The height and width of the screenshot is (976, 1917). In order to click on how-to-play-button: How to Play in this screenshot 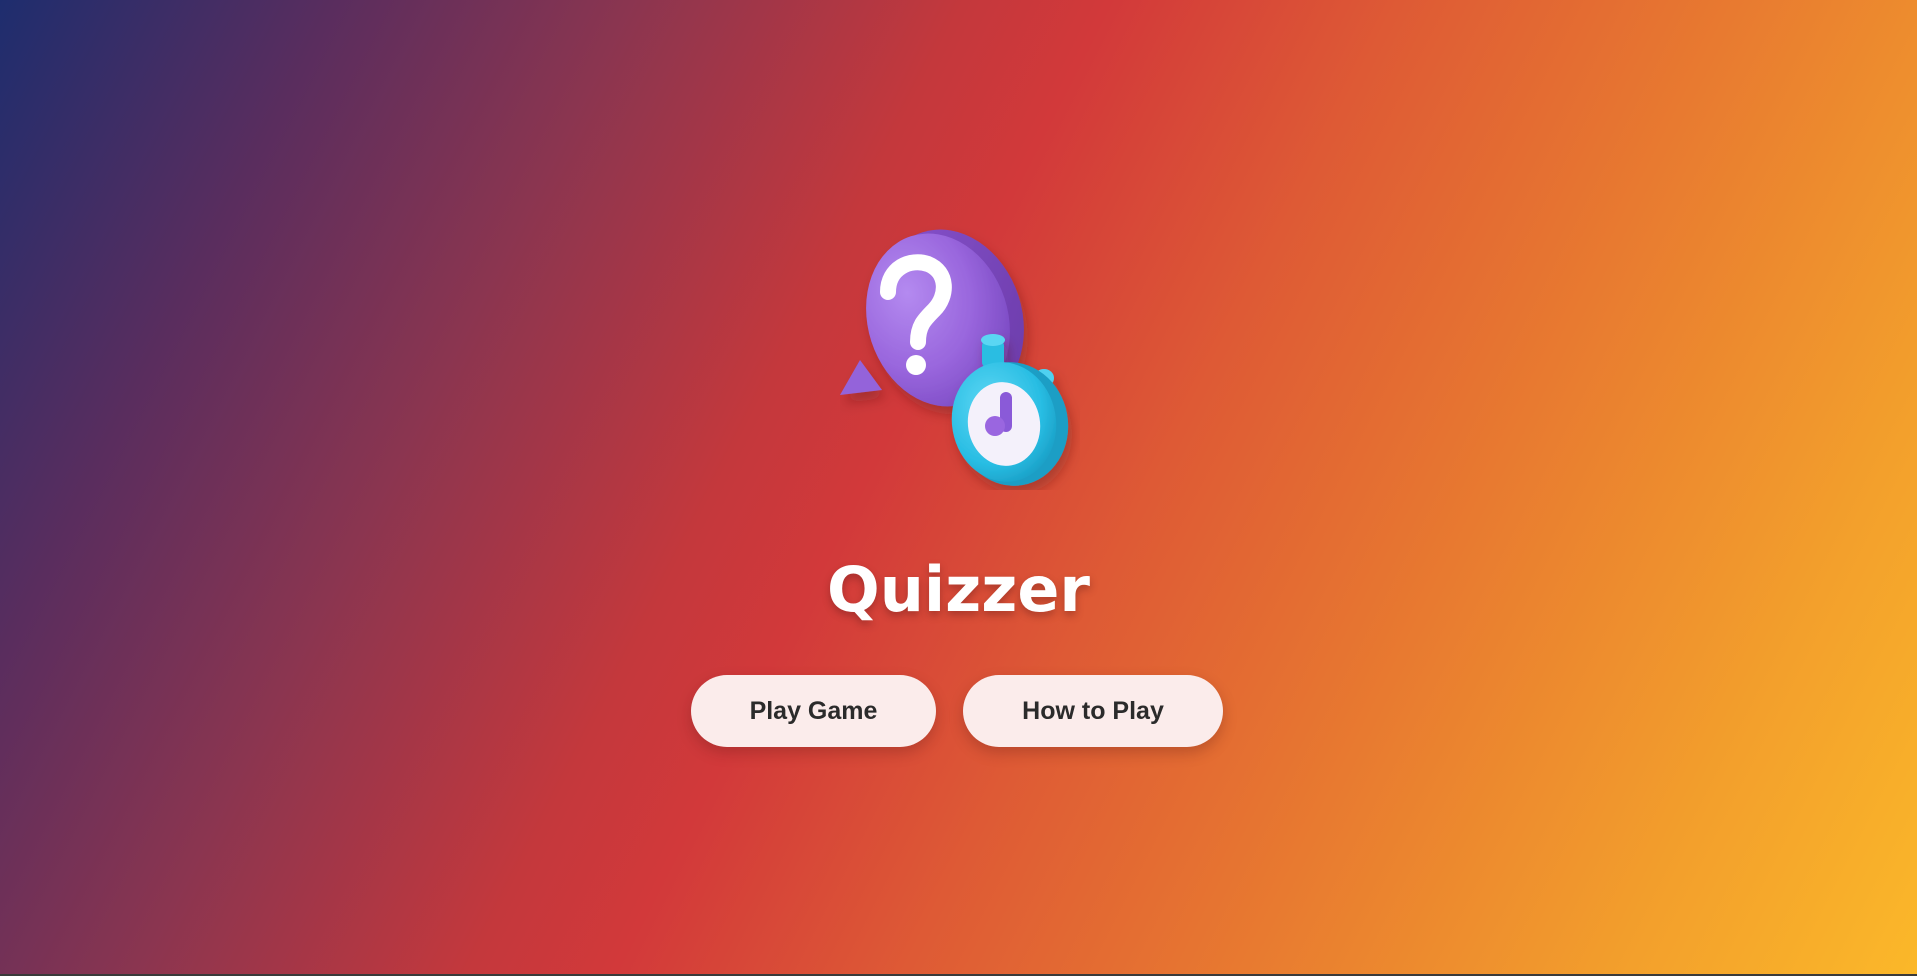, I will do `click(1093, 711)`.